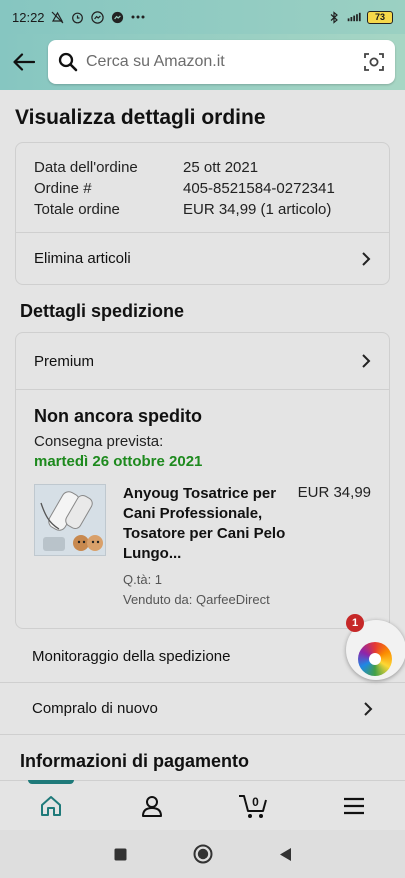 This screenshot has height=878, width=405. I want to click on nav-home, so click(51, 805).